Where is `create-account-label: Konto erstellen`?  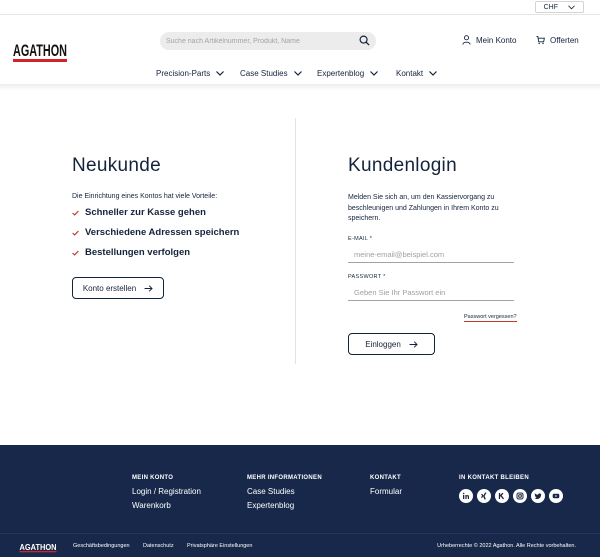
create-account-label: Konto erstellen is located at coordinates (109, 288).